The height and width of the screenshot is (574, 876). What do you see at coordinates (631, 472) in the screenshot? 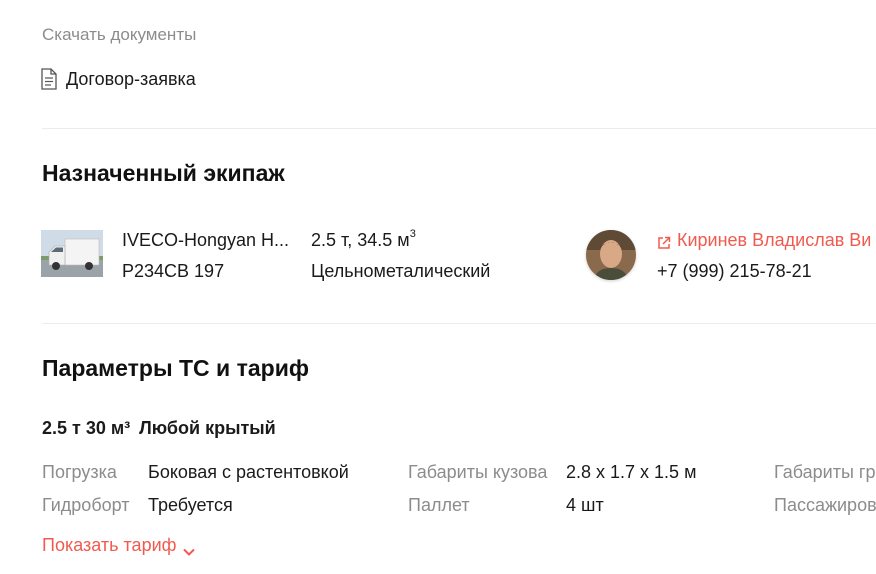
I see `param-value-body-dimensions: 2.8 x 1.7 x 1.5 м` at bounding box center [631, 472].